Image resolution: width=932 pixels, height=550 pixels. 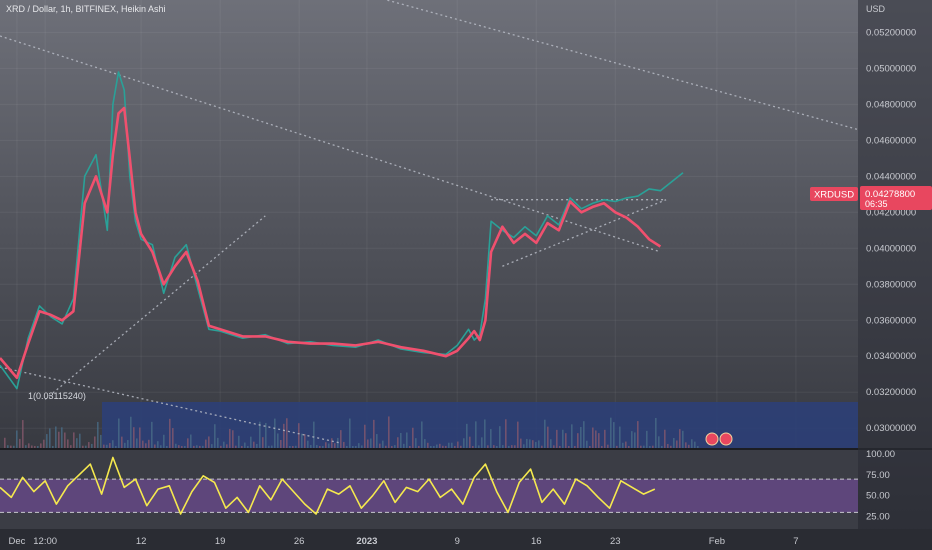 What do you see at coordinates (891, 248) in the screenshot?
I see `price-tick-label: 0.04000000` at bounding box center [891, 248].